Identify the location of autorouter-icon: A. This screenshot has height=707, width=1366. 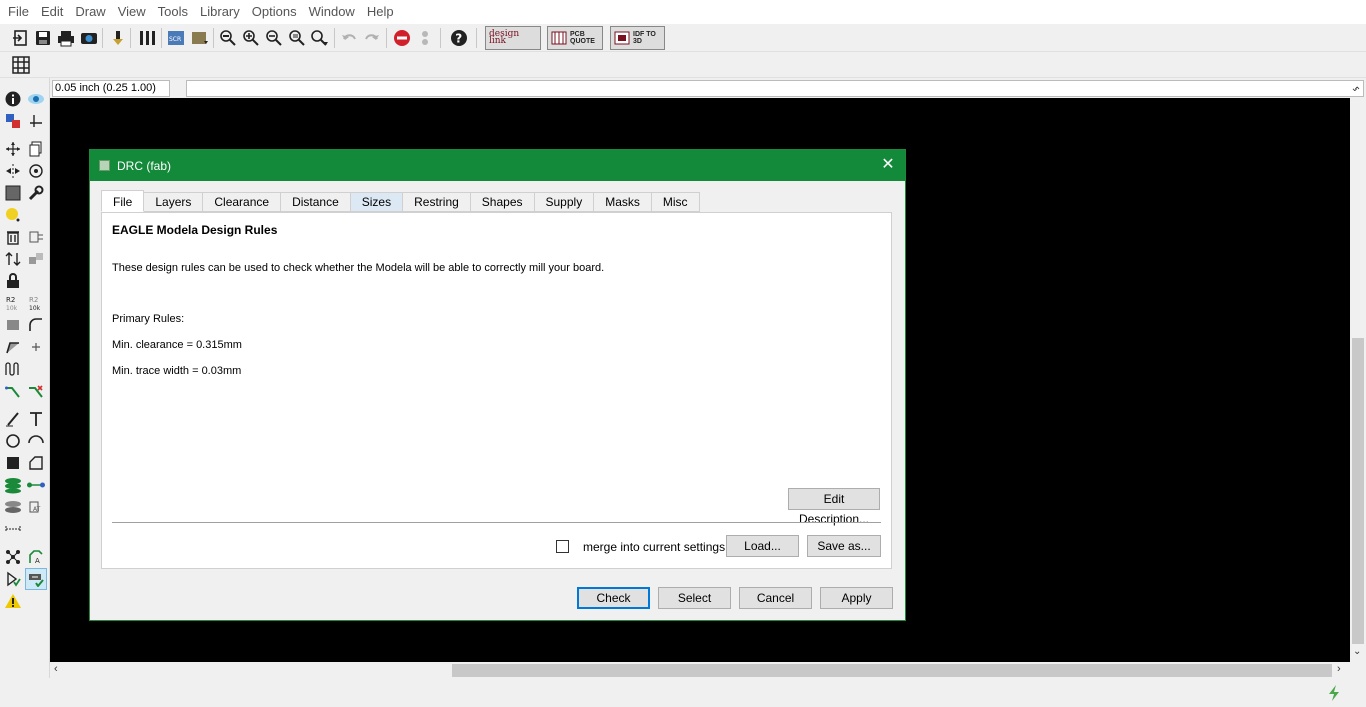
(36, 557).